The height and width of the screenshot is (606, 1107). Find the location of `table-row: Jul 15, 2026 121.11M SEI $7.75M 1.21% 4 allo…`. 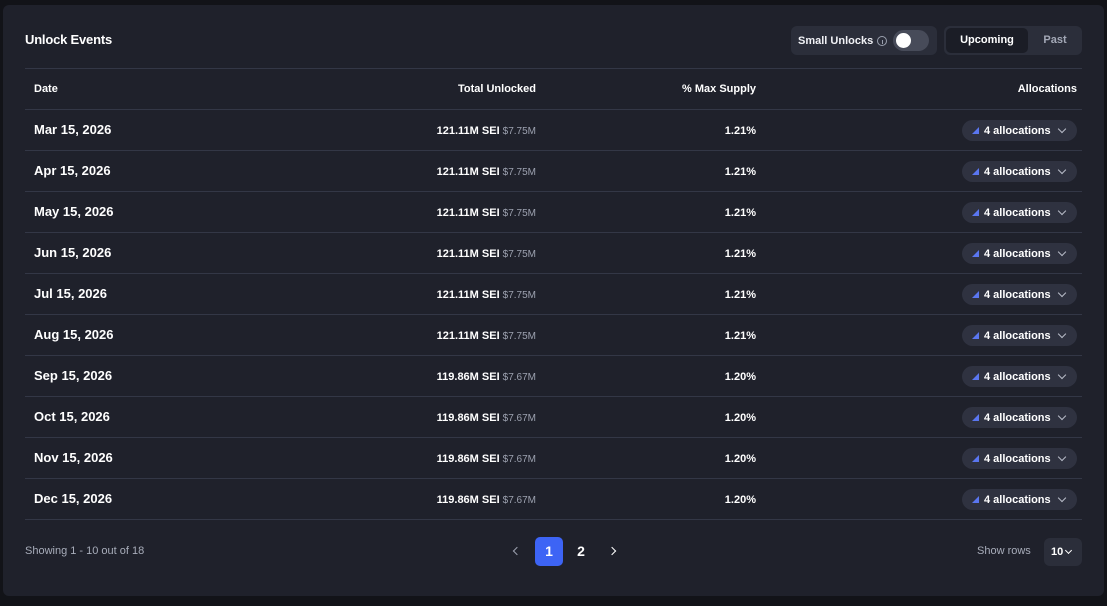

table-row: Jul 15, 2026 121.11M SEI $7.75M 1.21% 4 allo… is located at coordinates (553, 294).